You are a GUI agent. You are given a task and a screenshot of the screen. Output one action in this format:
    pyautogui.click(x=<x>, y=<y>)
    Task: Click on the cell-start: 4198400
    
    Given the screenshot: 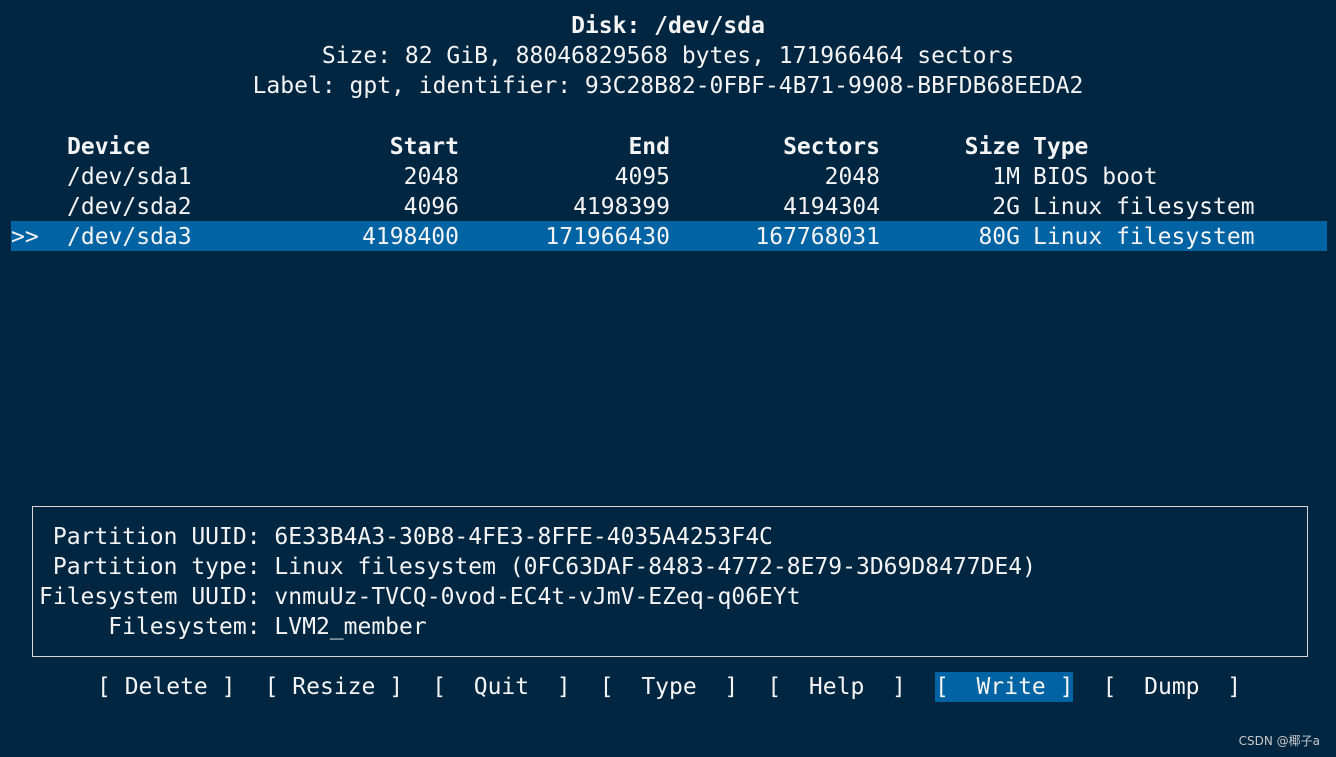 What is the action you would take?
    pyautogui.click(x=410, y=237)
    